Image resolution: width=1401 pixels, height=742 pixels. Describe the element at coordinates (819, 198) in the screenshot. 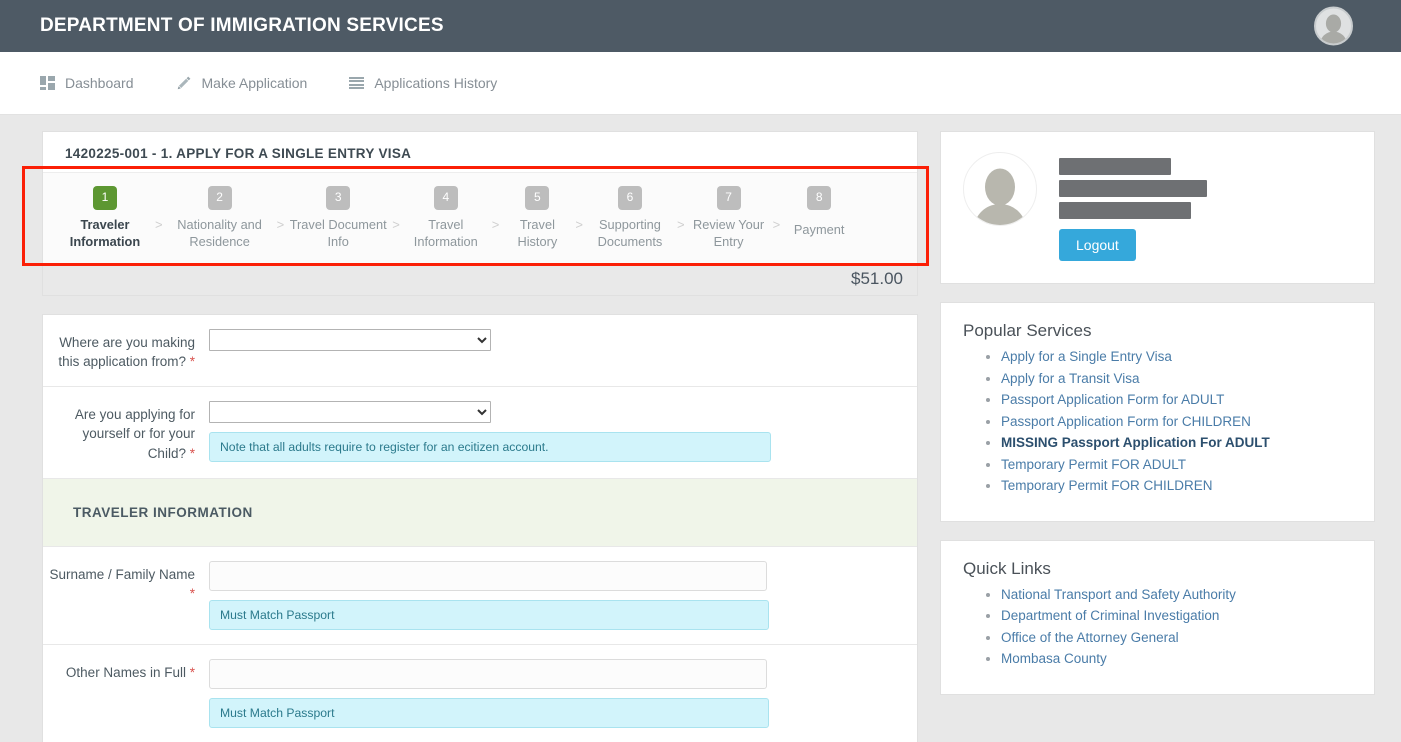

I see `step-number-8: 8` at that location.